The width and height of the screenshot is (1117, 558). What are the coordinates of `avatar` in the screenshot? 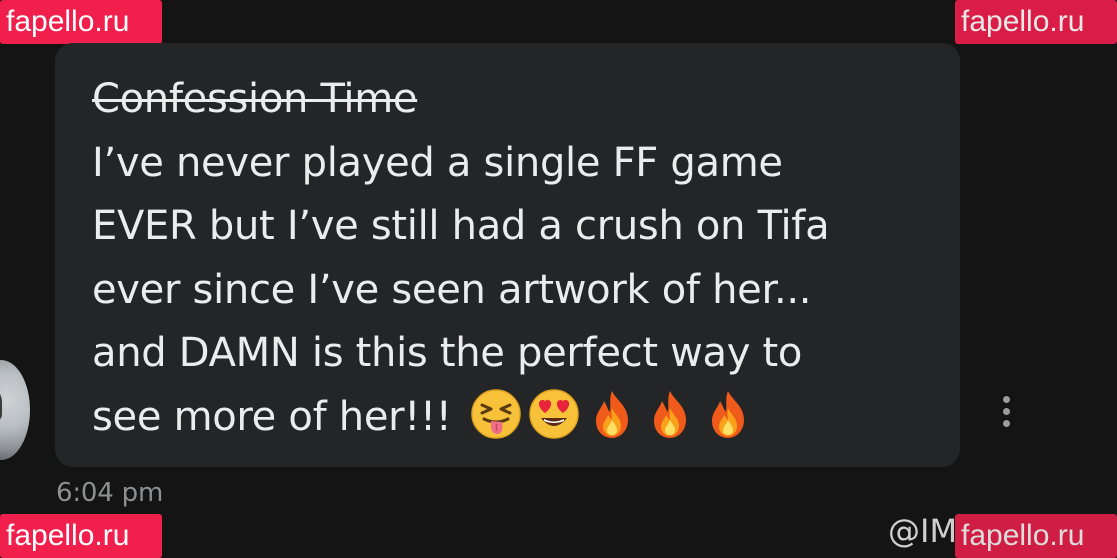 It's located at (15, 410).